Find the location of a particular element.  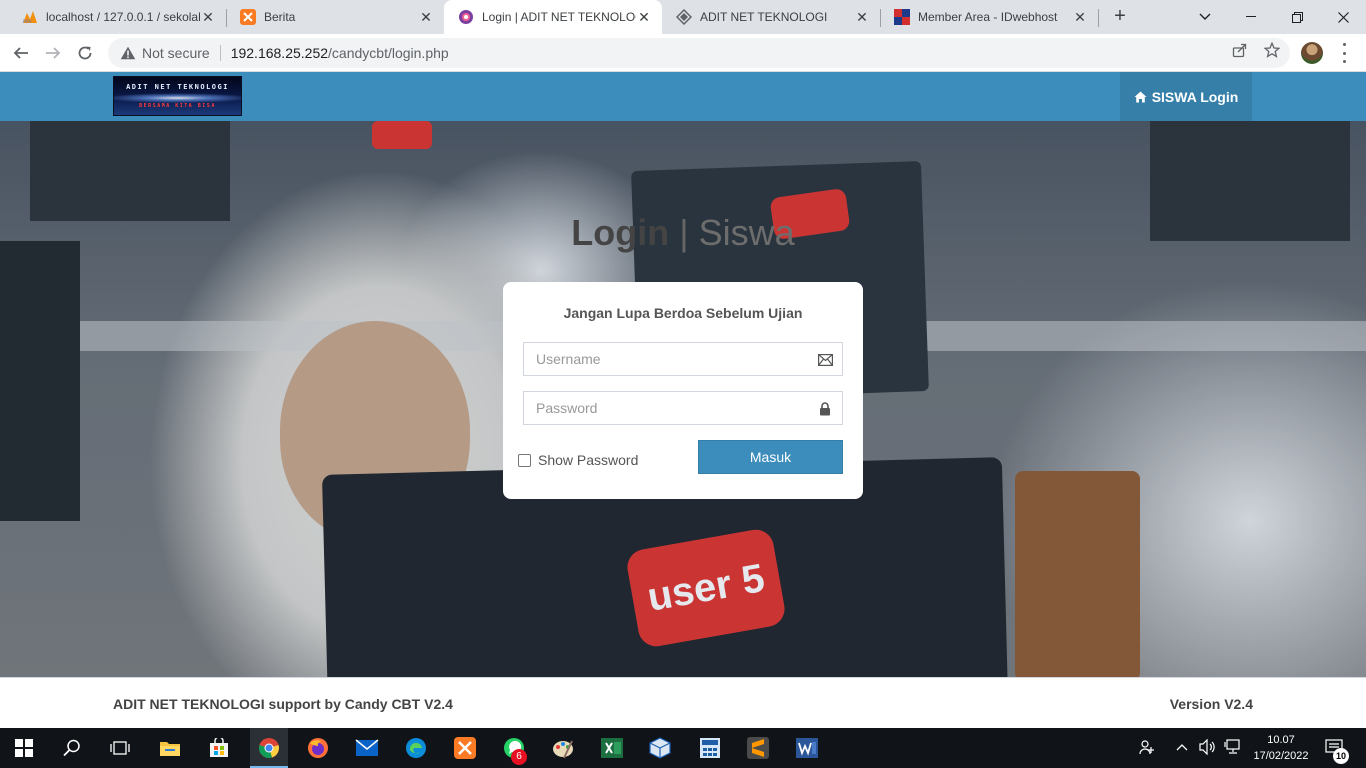

show-password-toggle: Show Password is located at coordinates (578, 460).